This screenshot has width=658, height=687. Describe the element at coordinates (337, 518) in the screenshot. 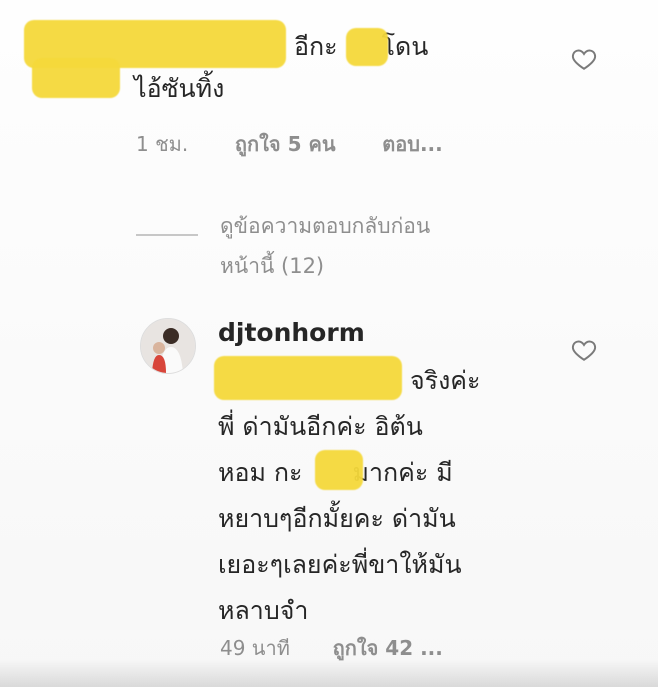

I see `comment-2-line-4: หยาบๆอีกมั้ยคะ ด่ามัน` at that location.